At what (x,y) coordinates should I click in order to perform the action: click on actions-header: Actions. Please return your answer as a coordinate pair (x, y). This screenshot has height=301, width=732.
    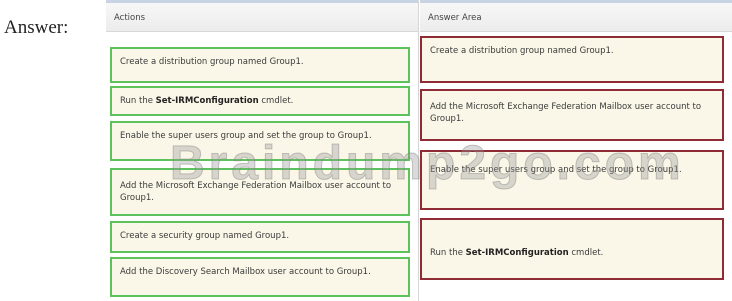
    Looking at the image, I should click on (262, 16).